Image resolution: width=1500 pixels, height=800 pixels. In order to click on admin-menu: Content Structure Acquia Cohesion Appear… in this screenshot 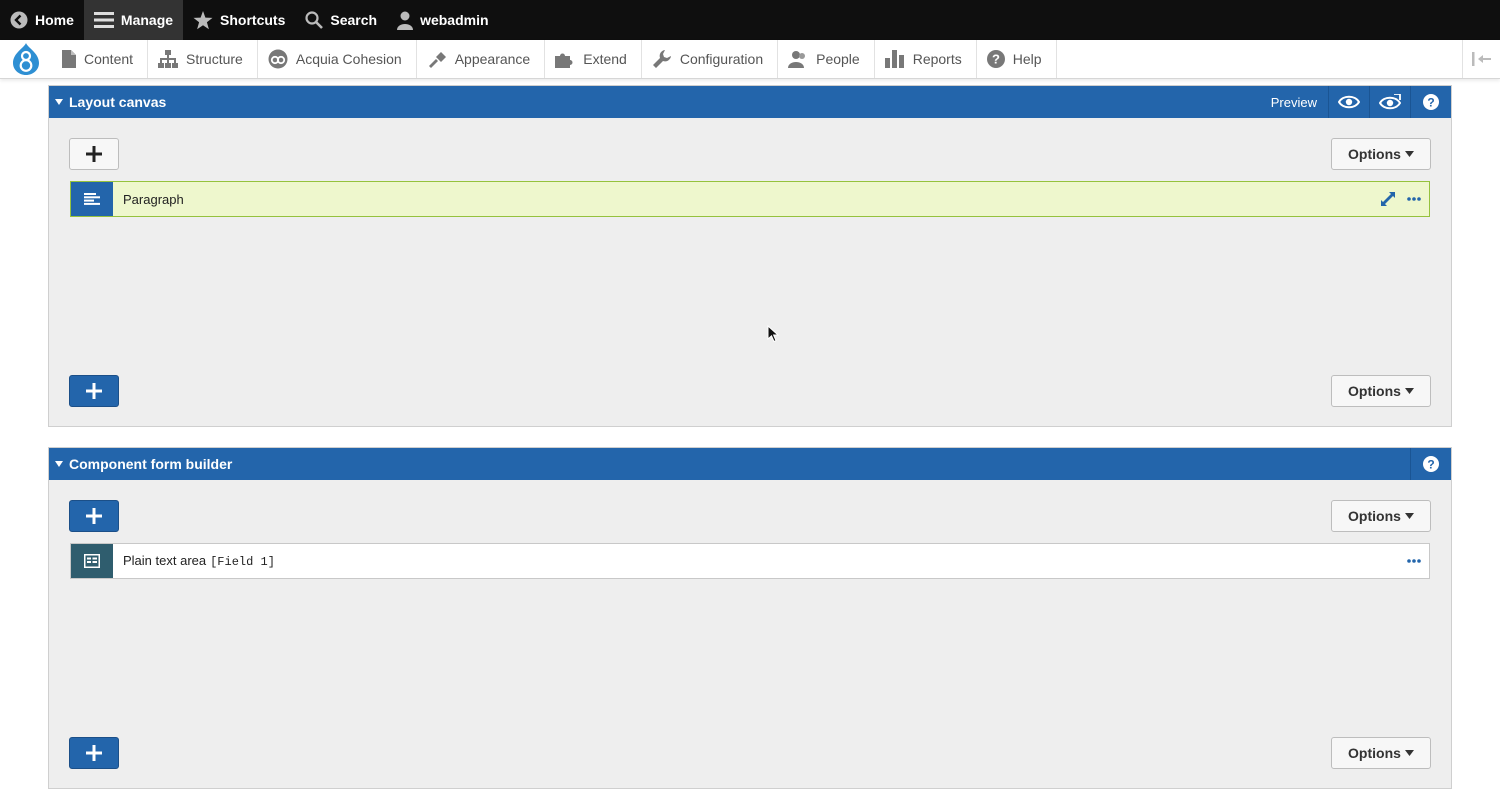, I will do `click(750, 59)`.